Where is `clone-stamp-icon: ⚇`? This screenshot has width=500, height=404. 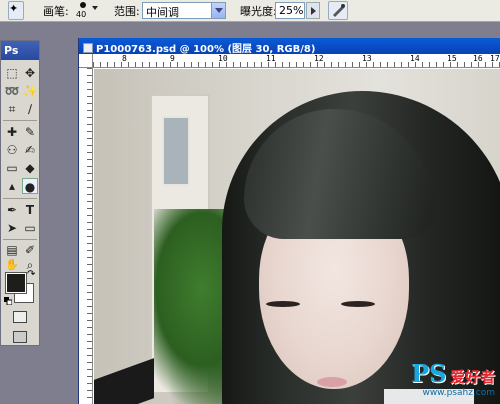
clone-stamp-icon: ⚇ is located at coordinates (12, 150).